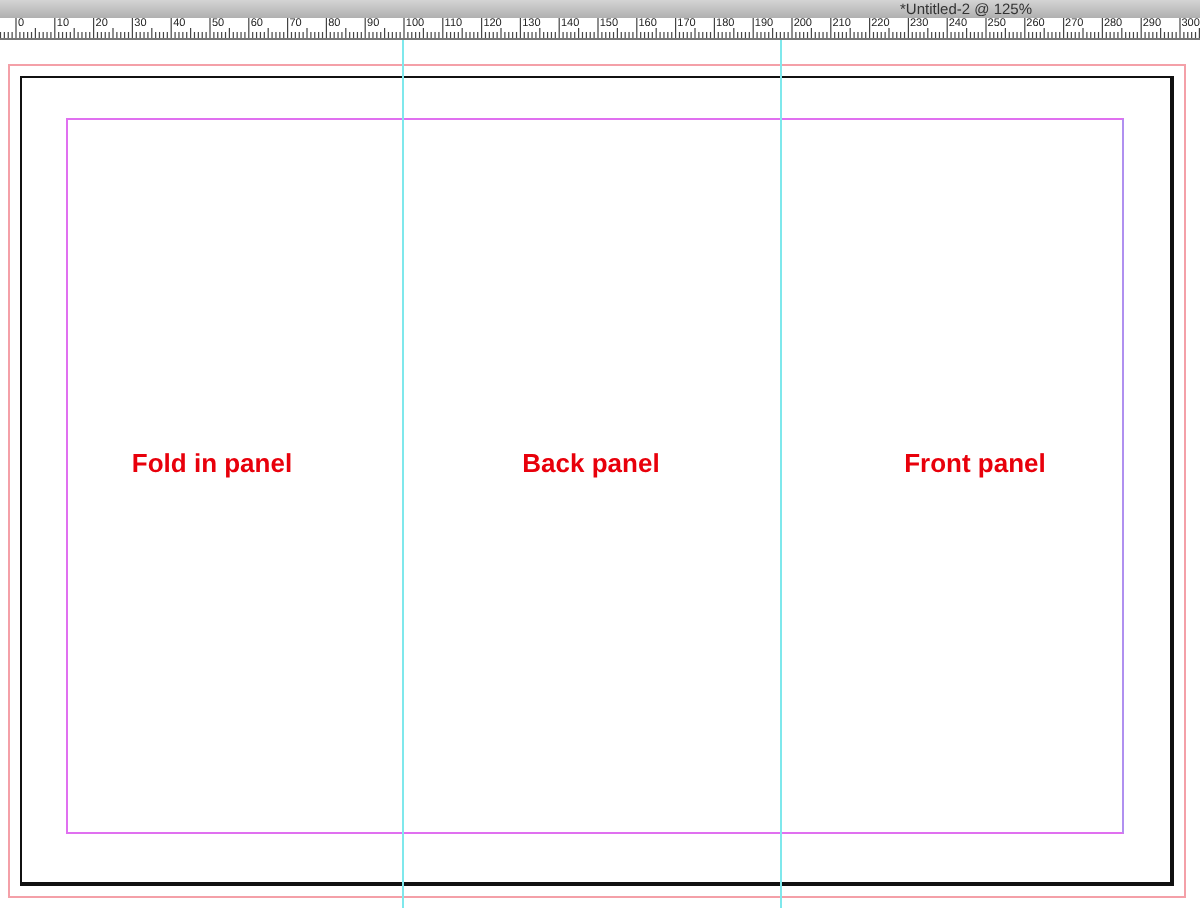 The width and height of the screenshot is (1200, 908). Describe the element at coordinates (975, 462) in the screenshot. I see `panel-label: Front panel` at that location.